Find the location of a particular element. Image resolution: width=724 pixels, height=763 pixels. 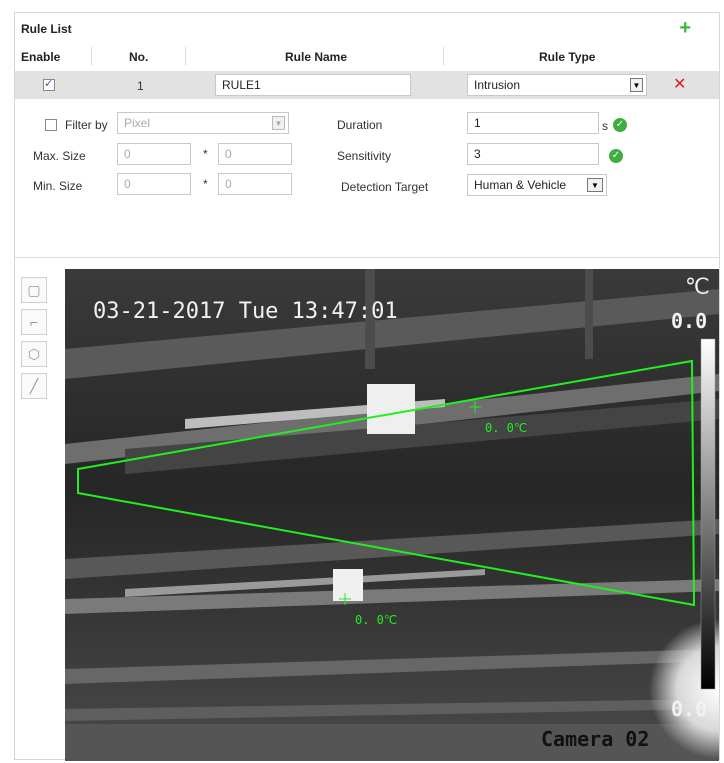

max-height-input: 0 is located at coordinates (255, 154).